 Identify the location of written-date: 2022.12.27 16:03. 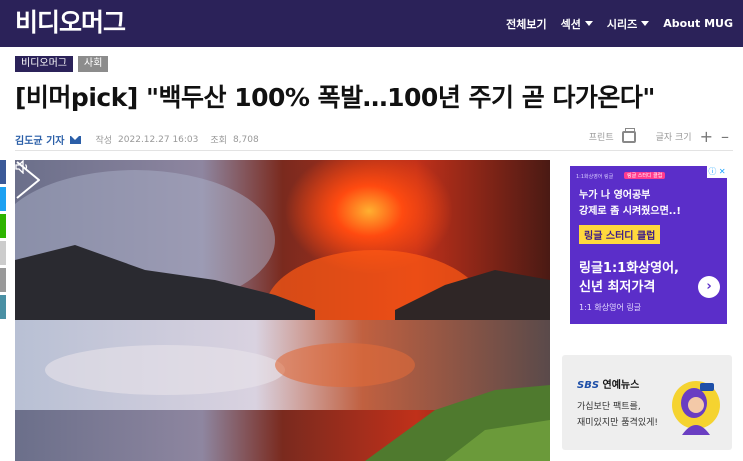
(158, 139).